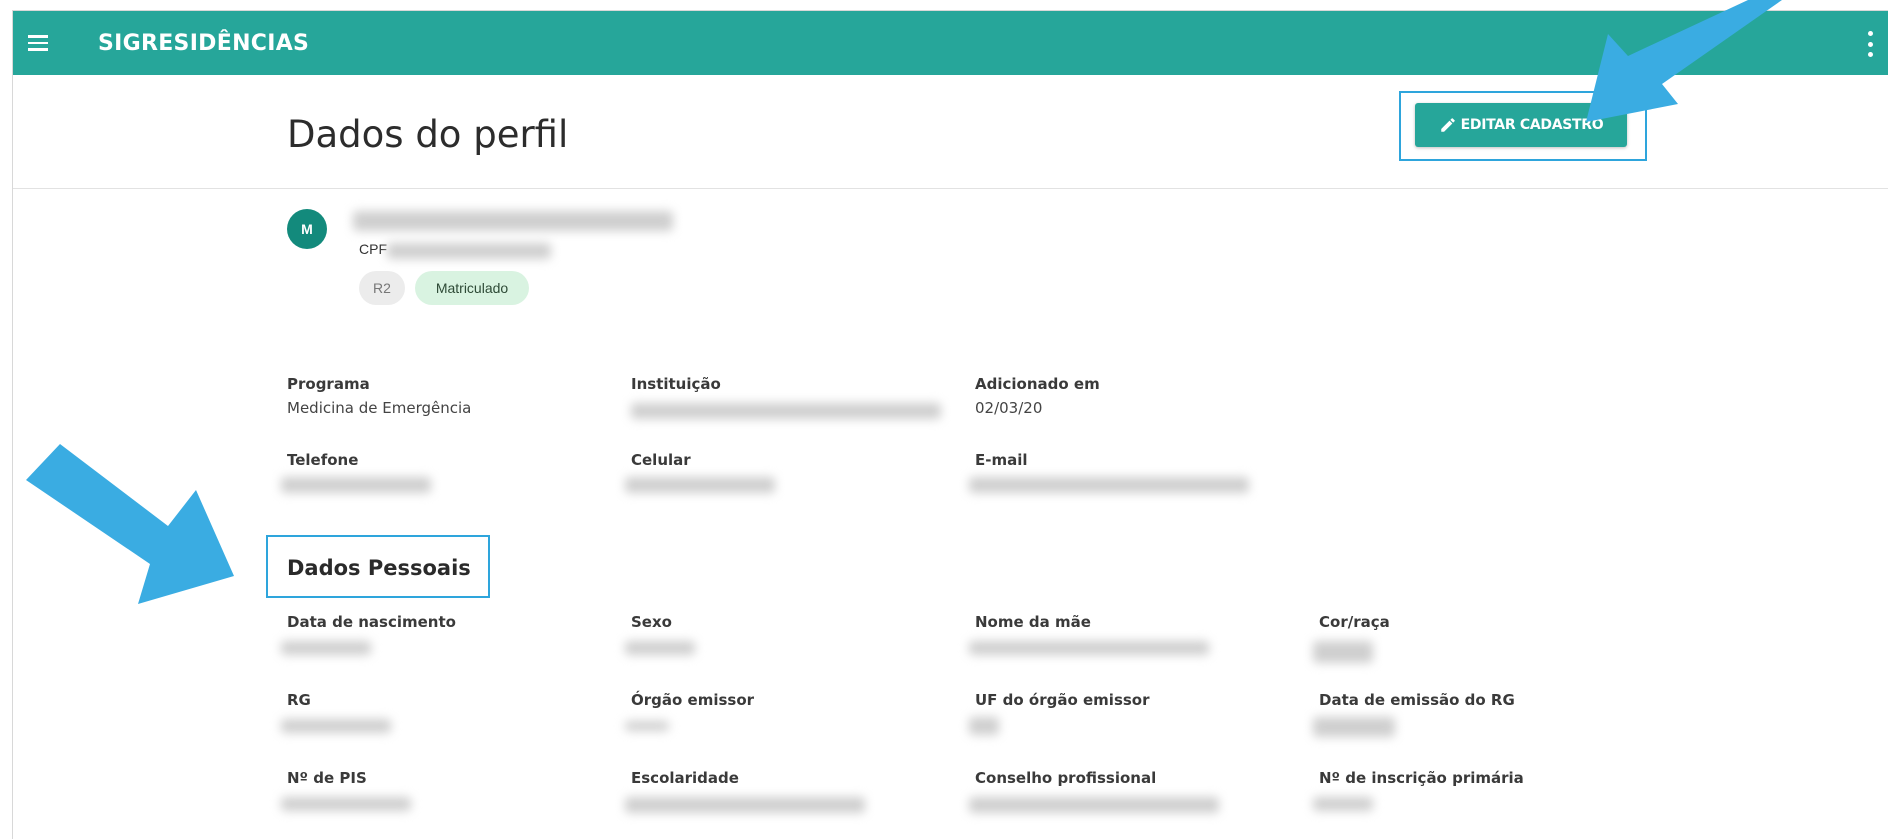 Image resolution: width=1888 pixels, height=839 pixels. What do you see at coordinates (1066, 778) in the screenshot?
I see `council-label: Conselho profissional` at bounding box center [1066, 778].